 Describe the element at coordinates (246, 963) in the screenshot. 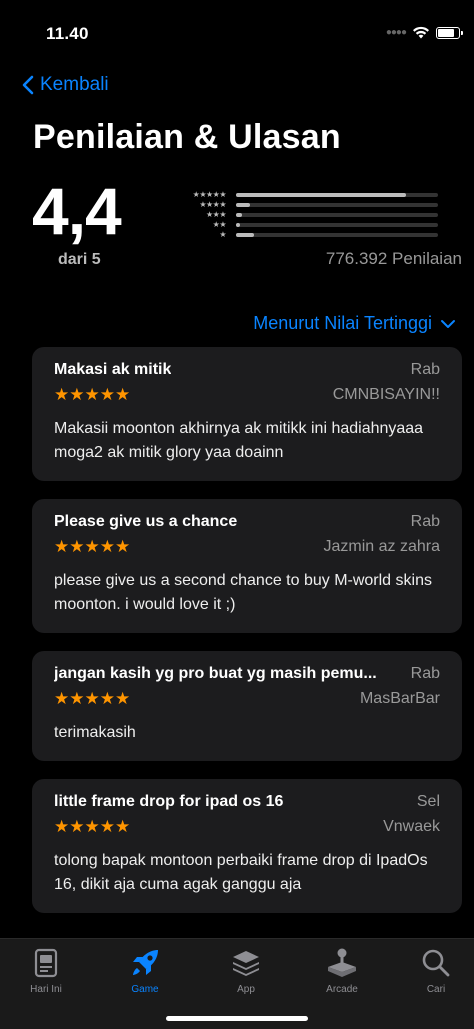

I see `layers-icon` at that location.